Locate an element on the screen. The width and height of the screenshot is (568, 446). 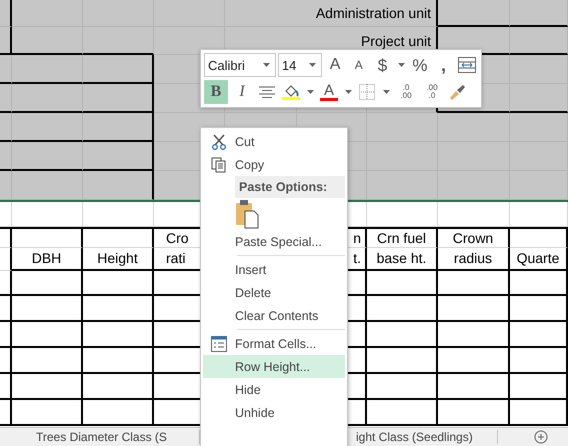
grow-font-button: A is located at coordinates (335, 65).